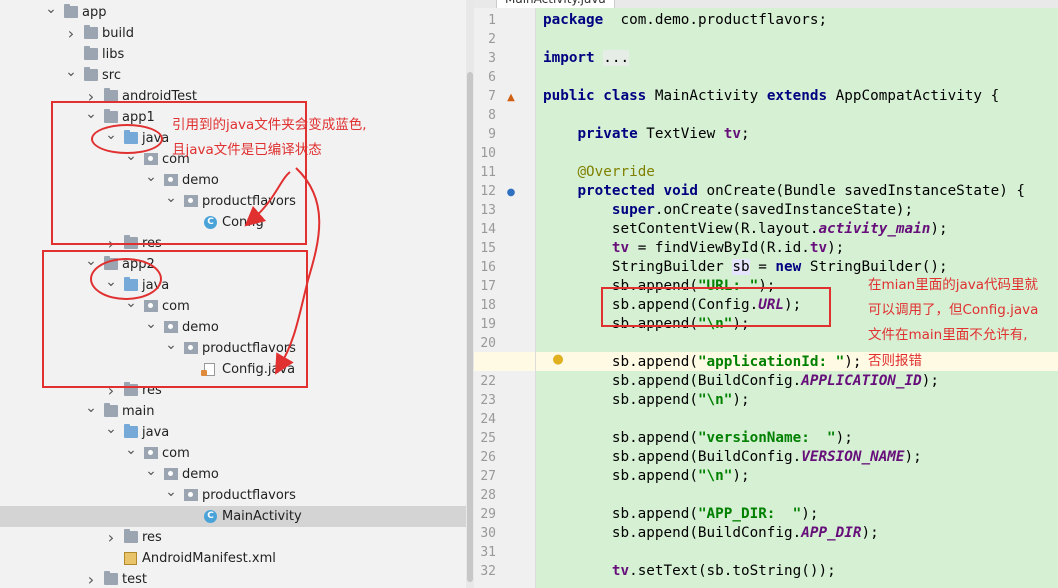  Describe the element at coordinates (745, 229) in the screenshot. I see `code-line: setContentView(R.layout.activity_main);` at that location.